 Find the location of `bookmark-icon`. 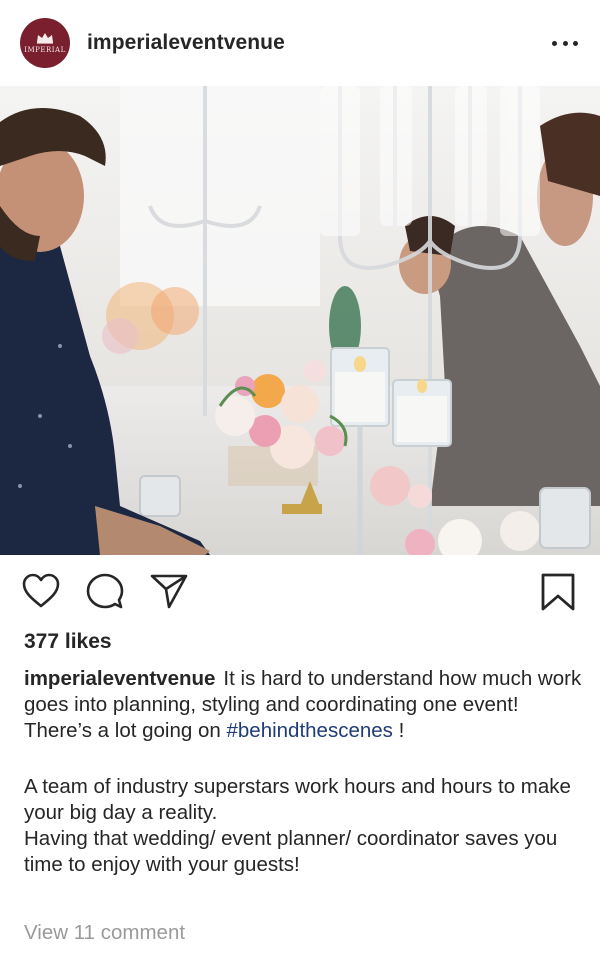

bookmark-icon is located at coordinates (558, 592).